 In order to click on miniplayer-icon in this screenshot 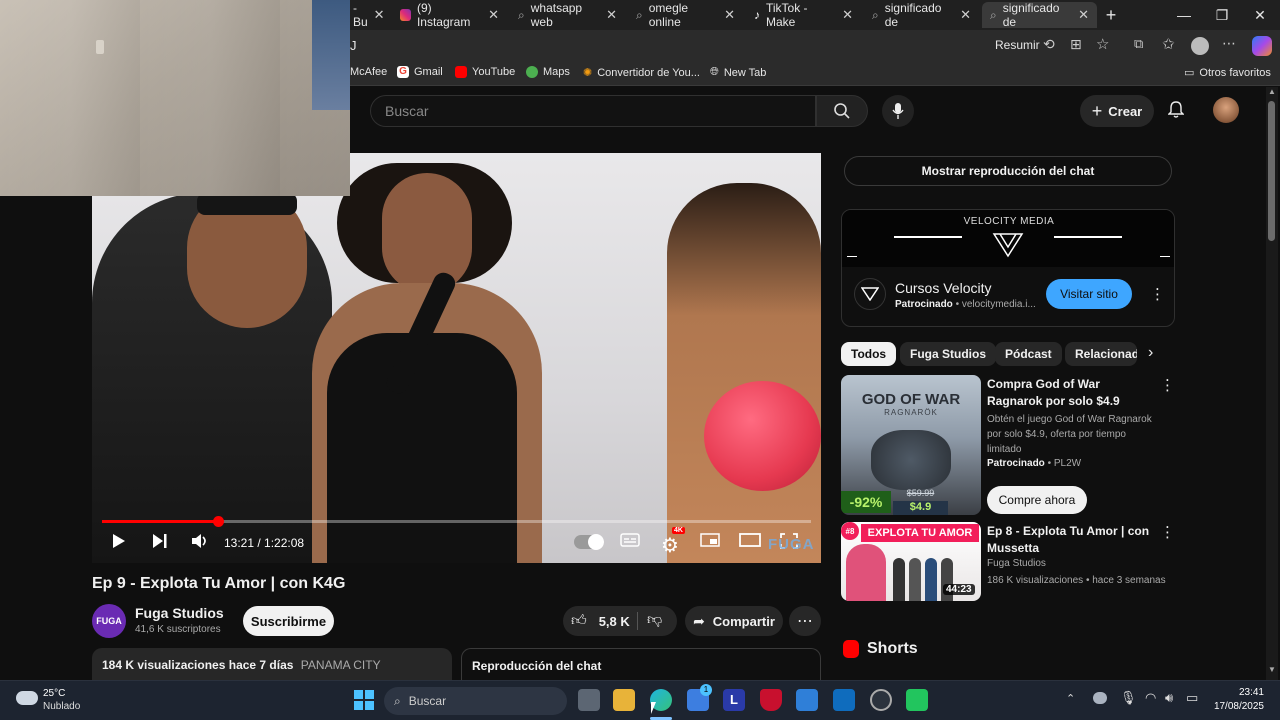, I will do `click(710, 540)`.